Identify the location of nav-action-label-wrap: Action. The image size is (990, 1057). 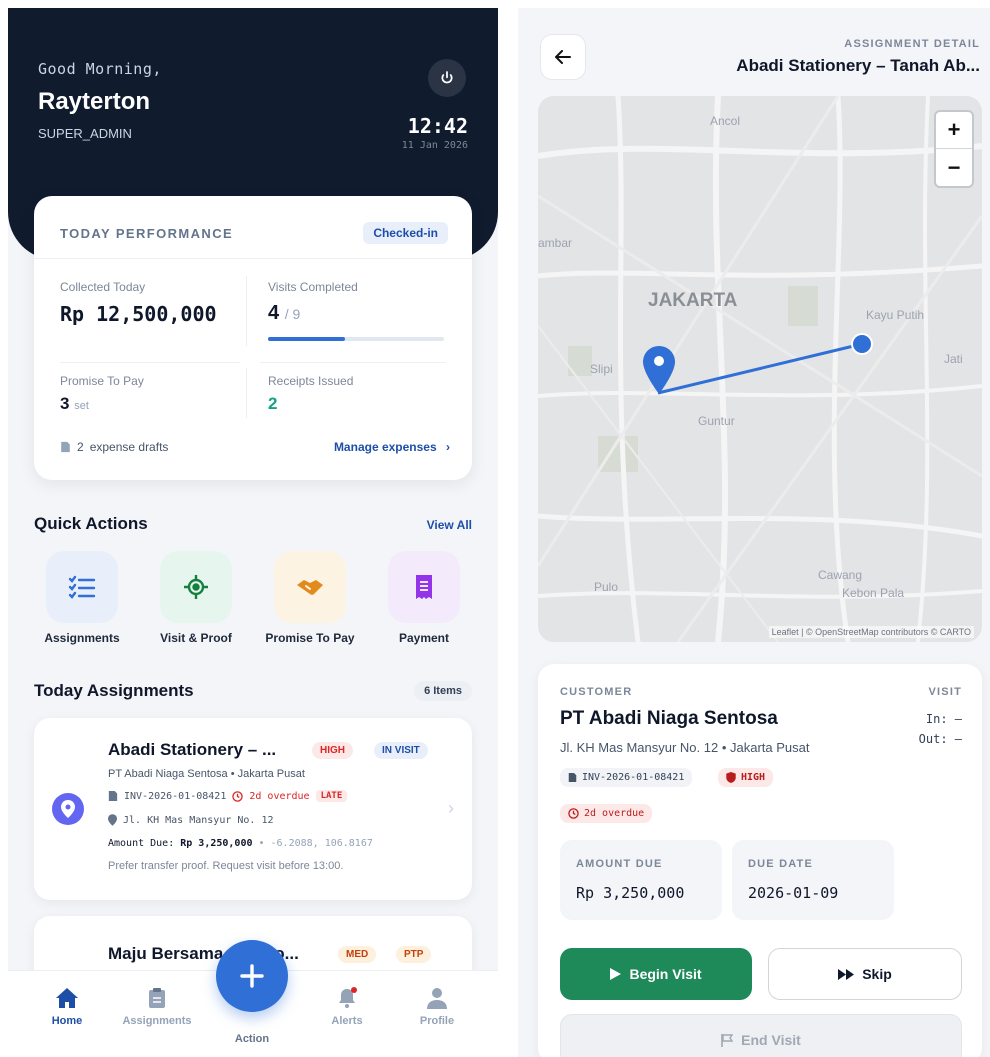
(252, 1041).